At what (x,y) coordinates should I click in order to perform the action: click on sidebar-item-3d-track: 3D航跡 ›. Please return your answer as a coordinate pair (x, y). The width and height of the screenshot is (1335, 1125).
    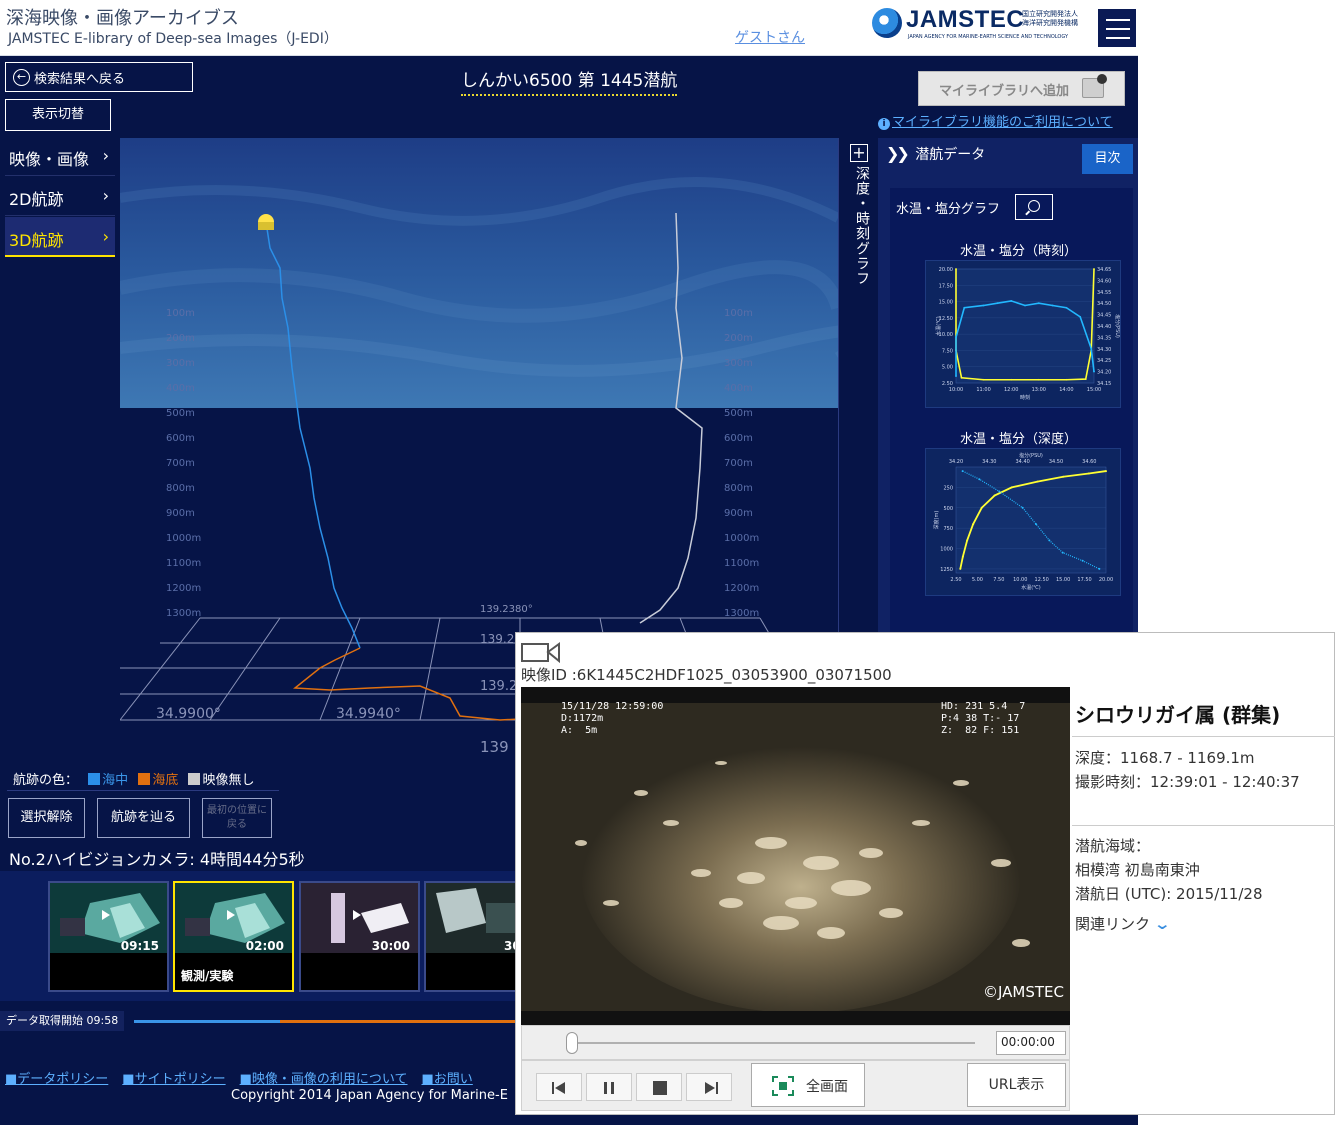
    Looking at the image, I should click on (60, 237).